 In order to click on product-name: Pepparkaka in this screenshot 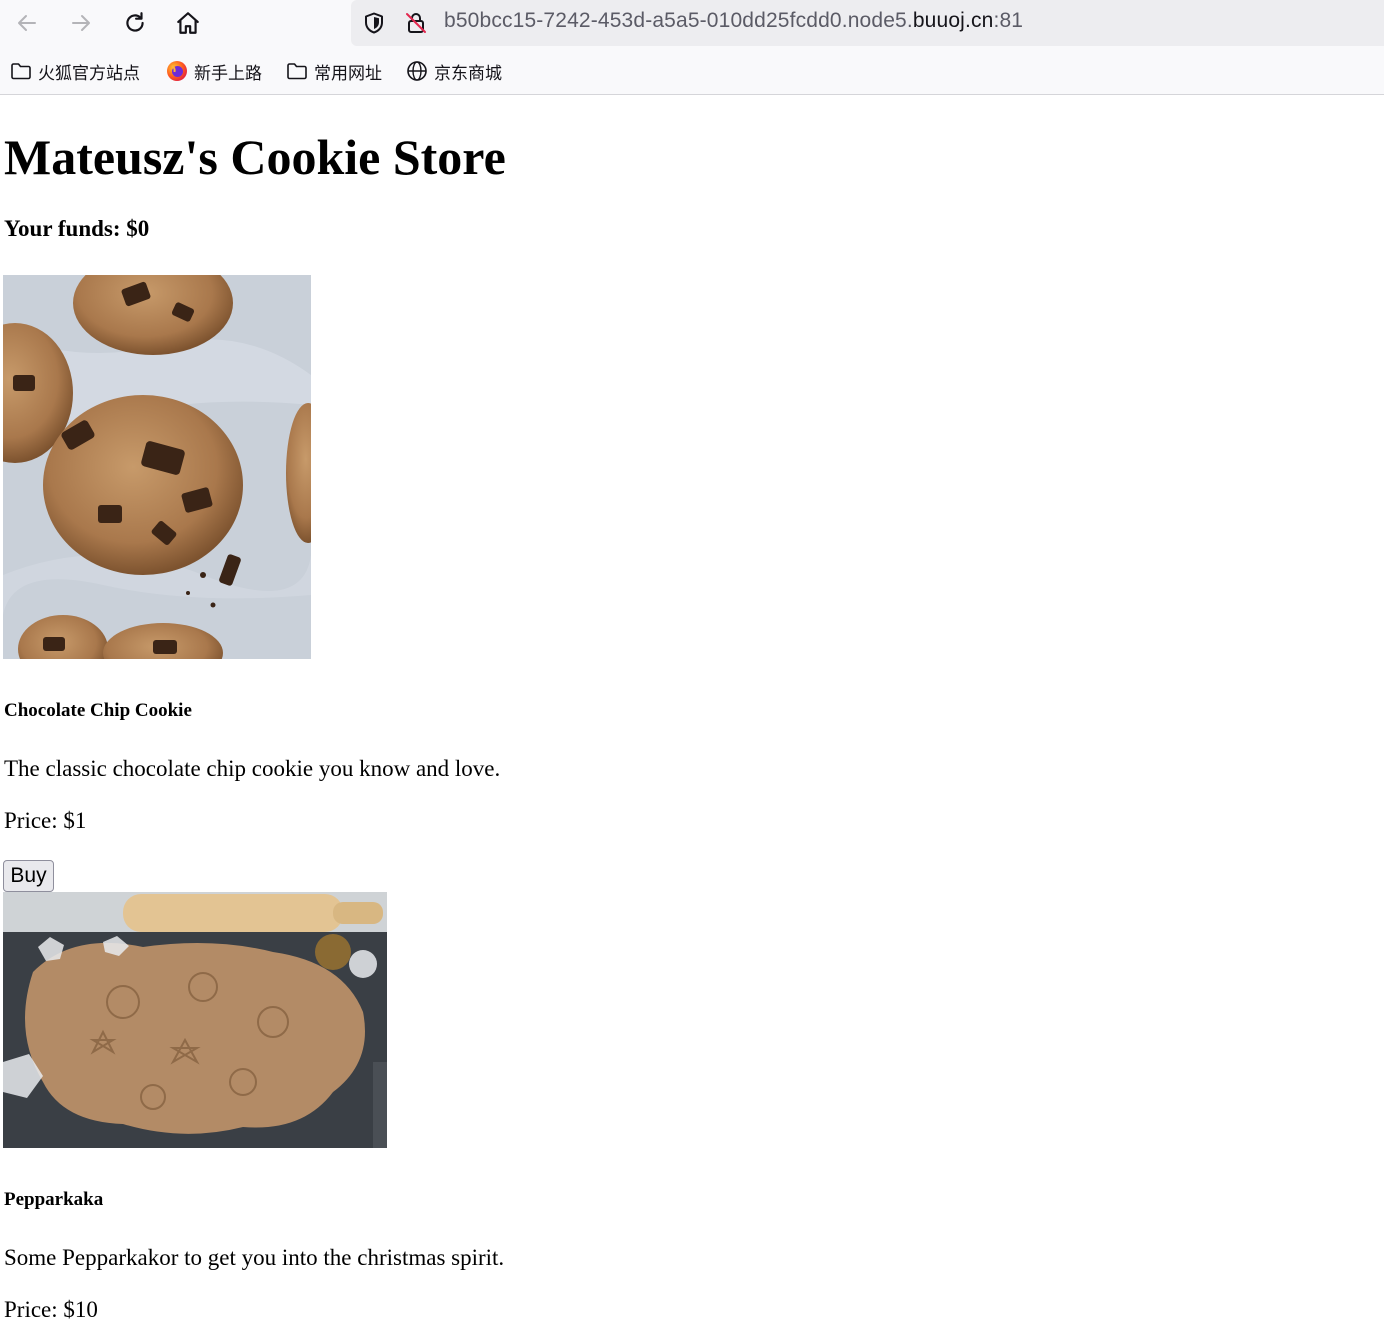, I will do `click(54, 1199)`.